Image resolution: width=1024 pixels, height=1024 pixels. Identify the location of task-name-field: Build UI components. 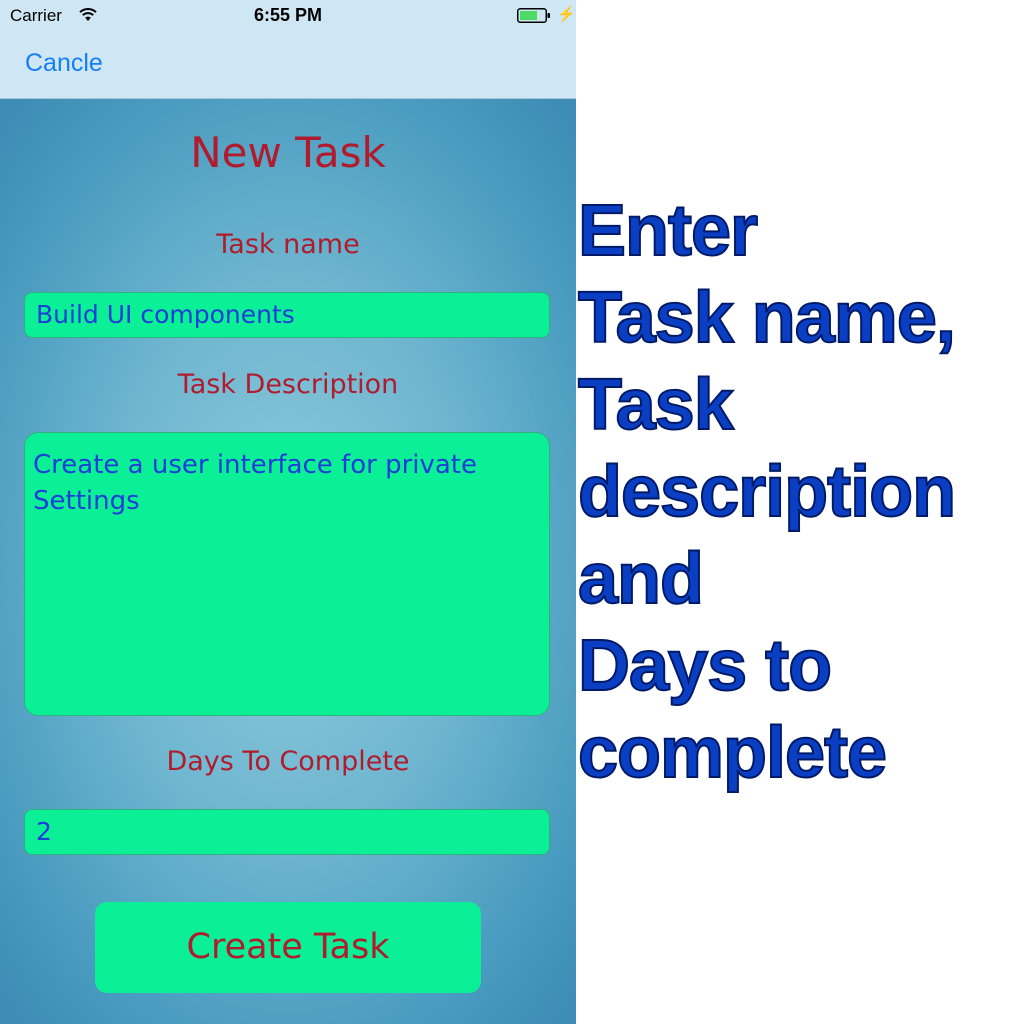
(287, 315).